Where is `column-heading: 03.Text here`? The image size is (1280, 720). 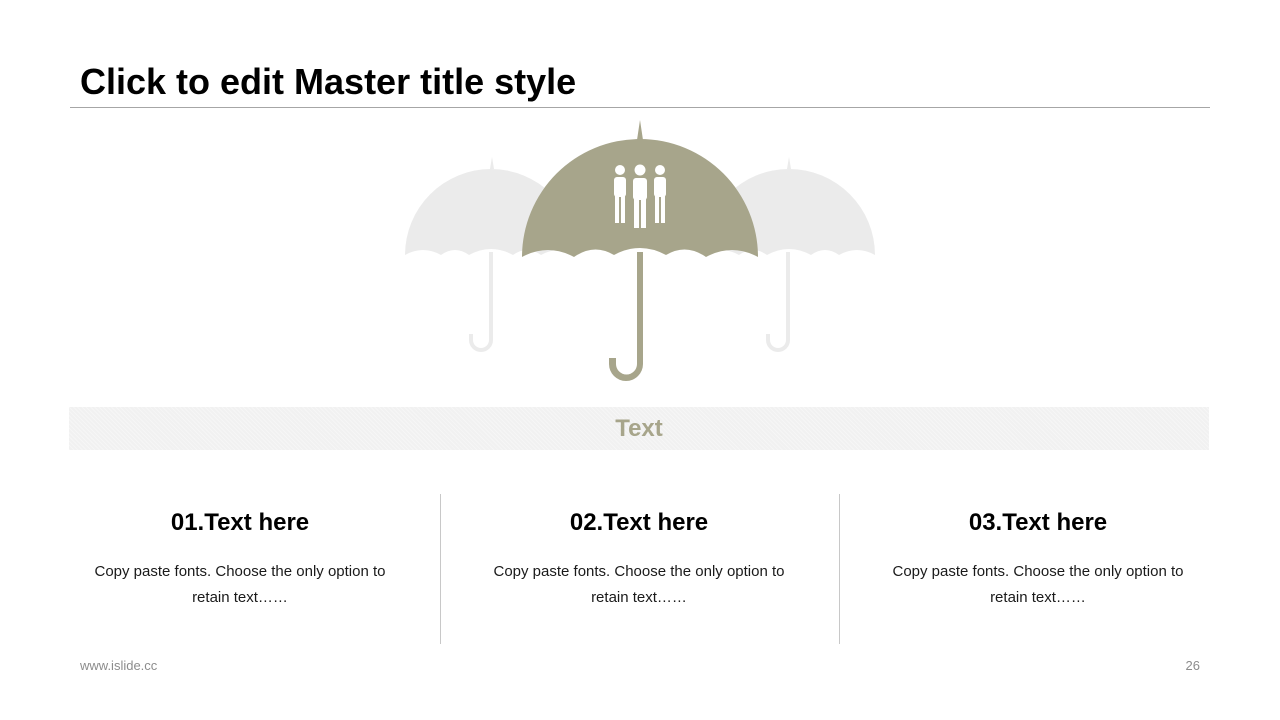
column-heading: 03.Text here is located at coordinates (1038, 522).